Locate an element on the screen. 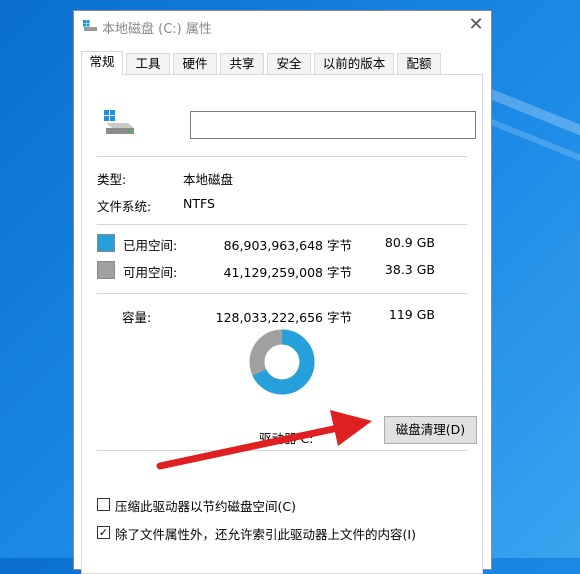 Image resolution: width=580 pixels, height=574 pixels. tab-previous-versions: 以前的版本 is located at coordinates (354, 63).